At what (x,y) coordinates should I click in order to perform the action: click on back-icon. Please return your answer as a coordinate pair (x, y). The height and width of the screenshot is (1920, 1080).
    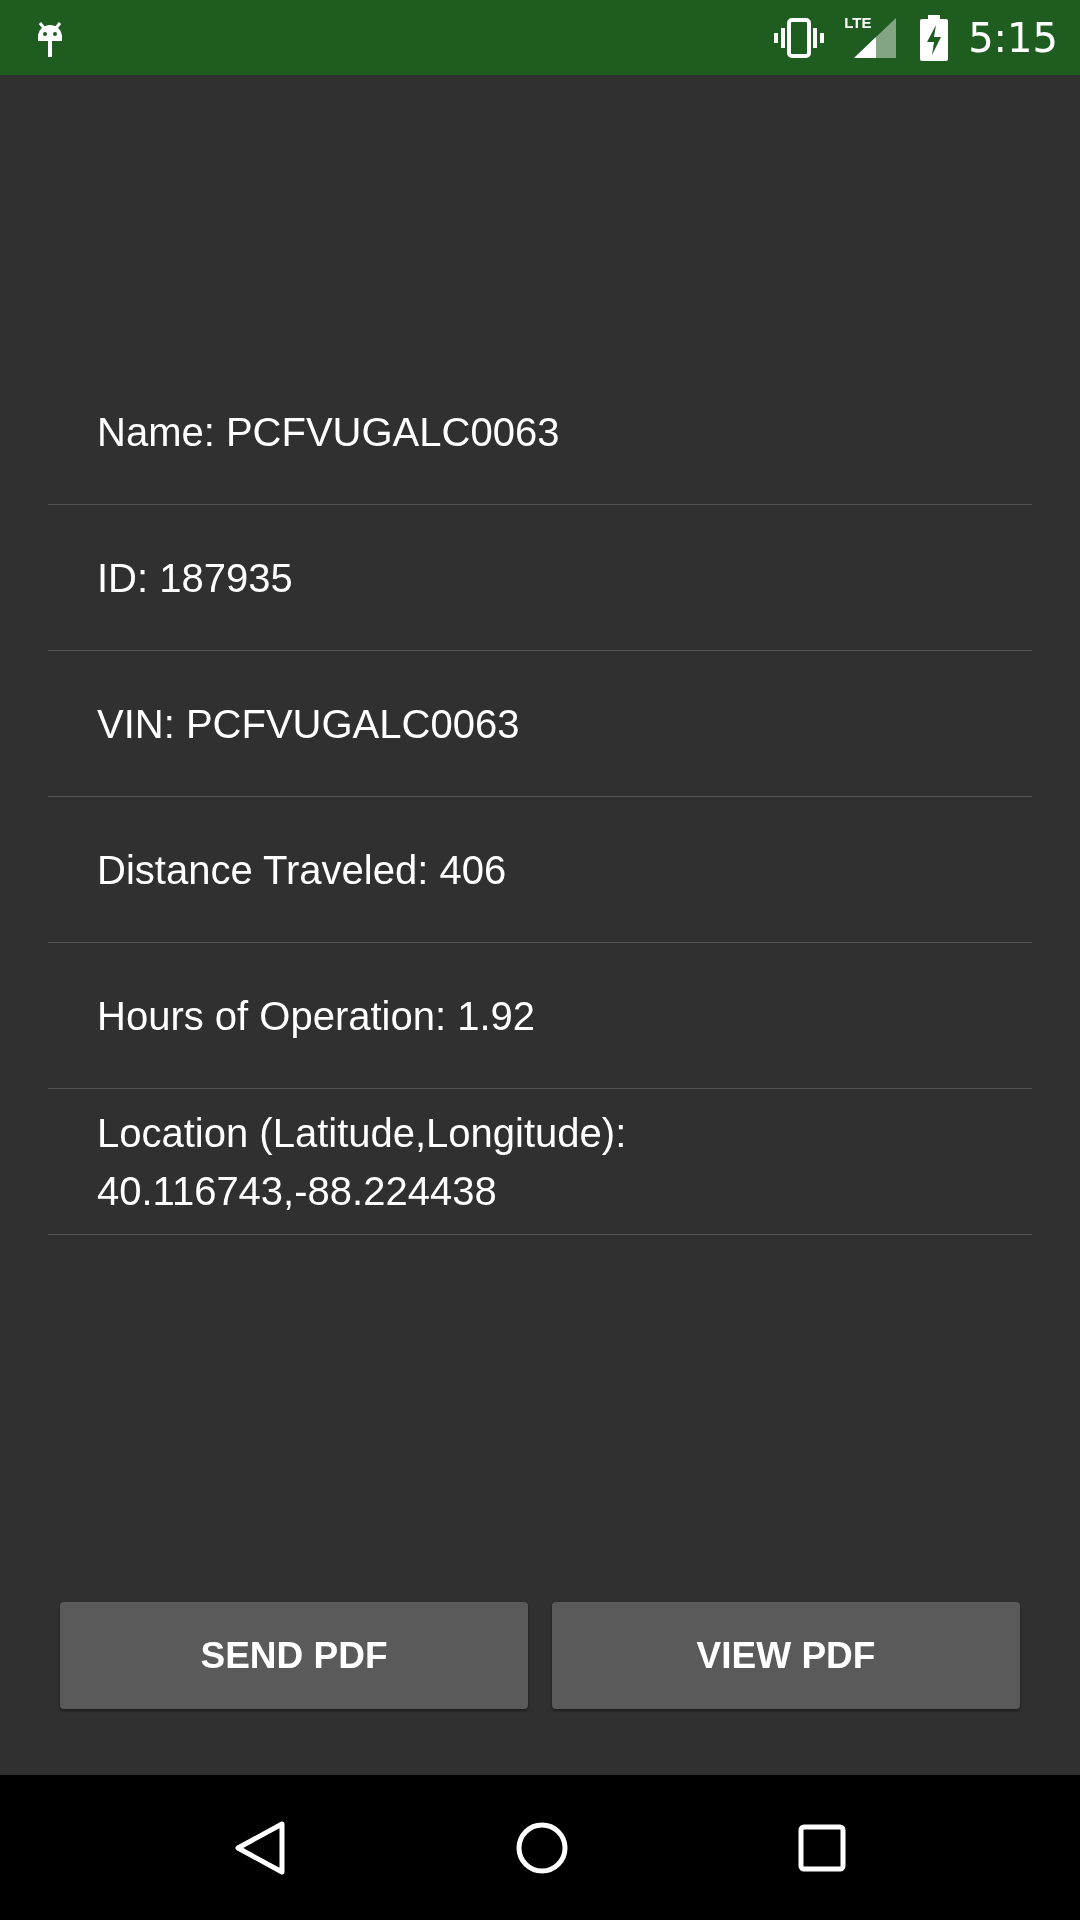
    Looking at the image, I should click on (260, 1847).